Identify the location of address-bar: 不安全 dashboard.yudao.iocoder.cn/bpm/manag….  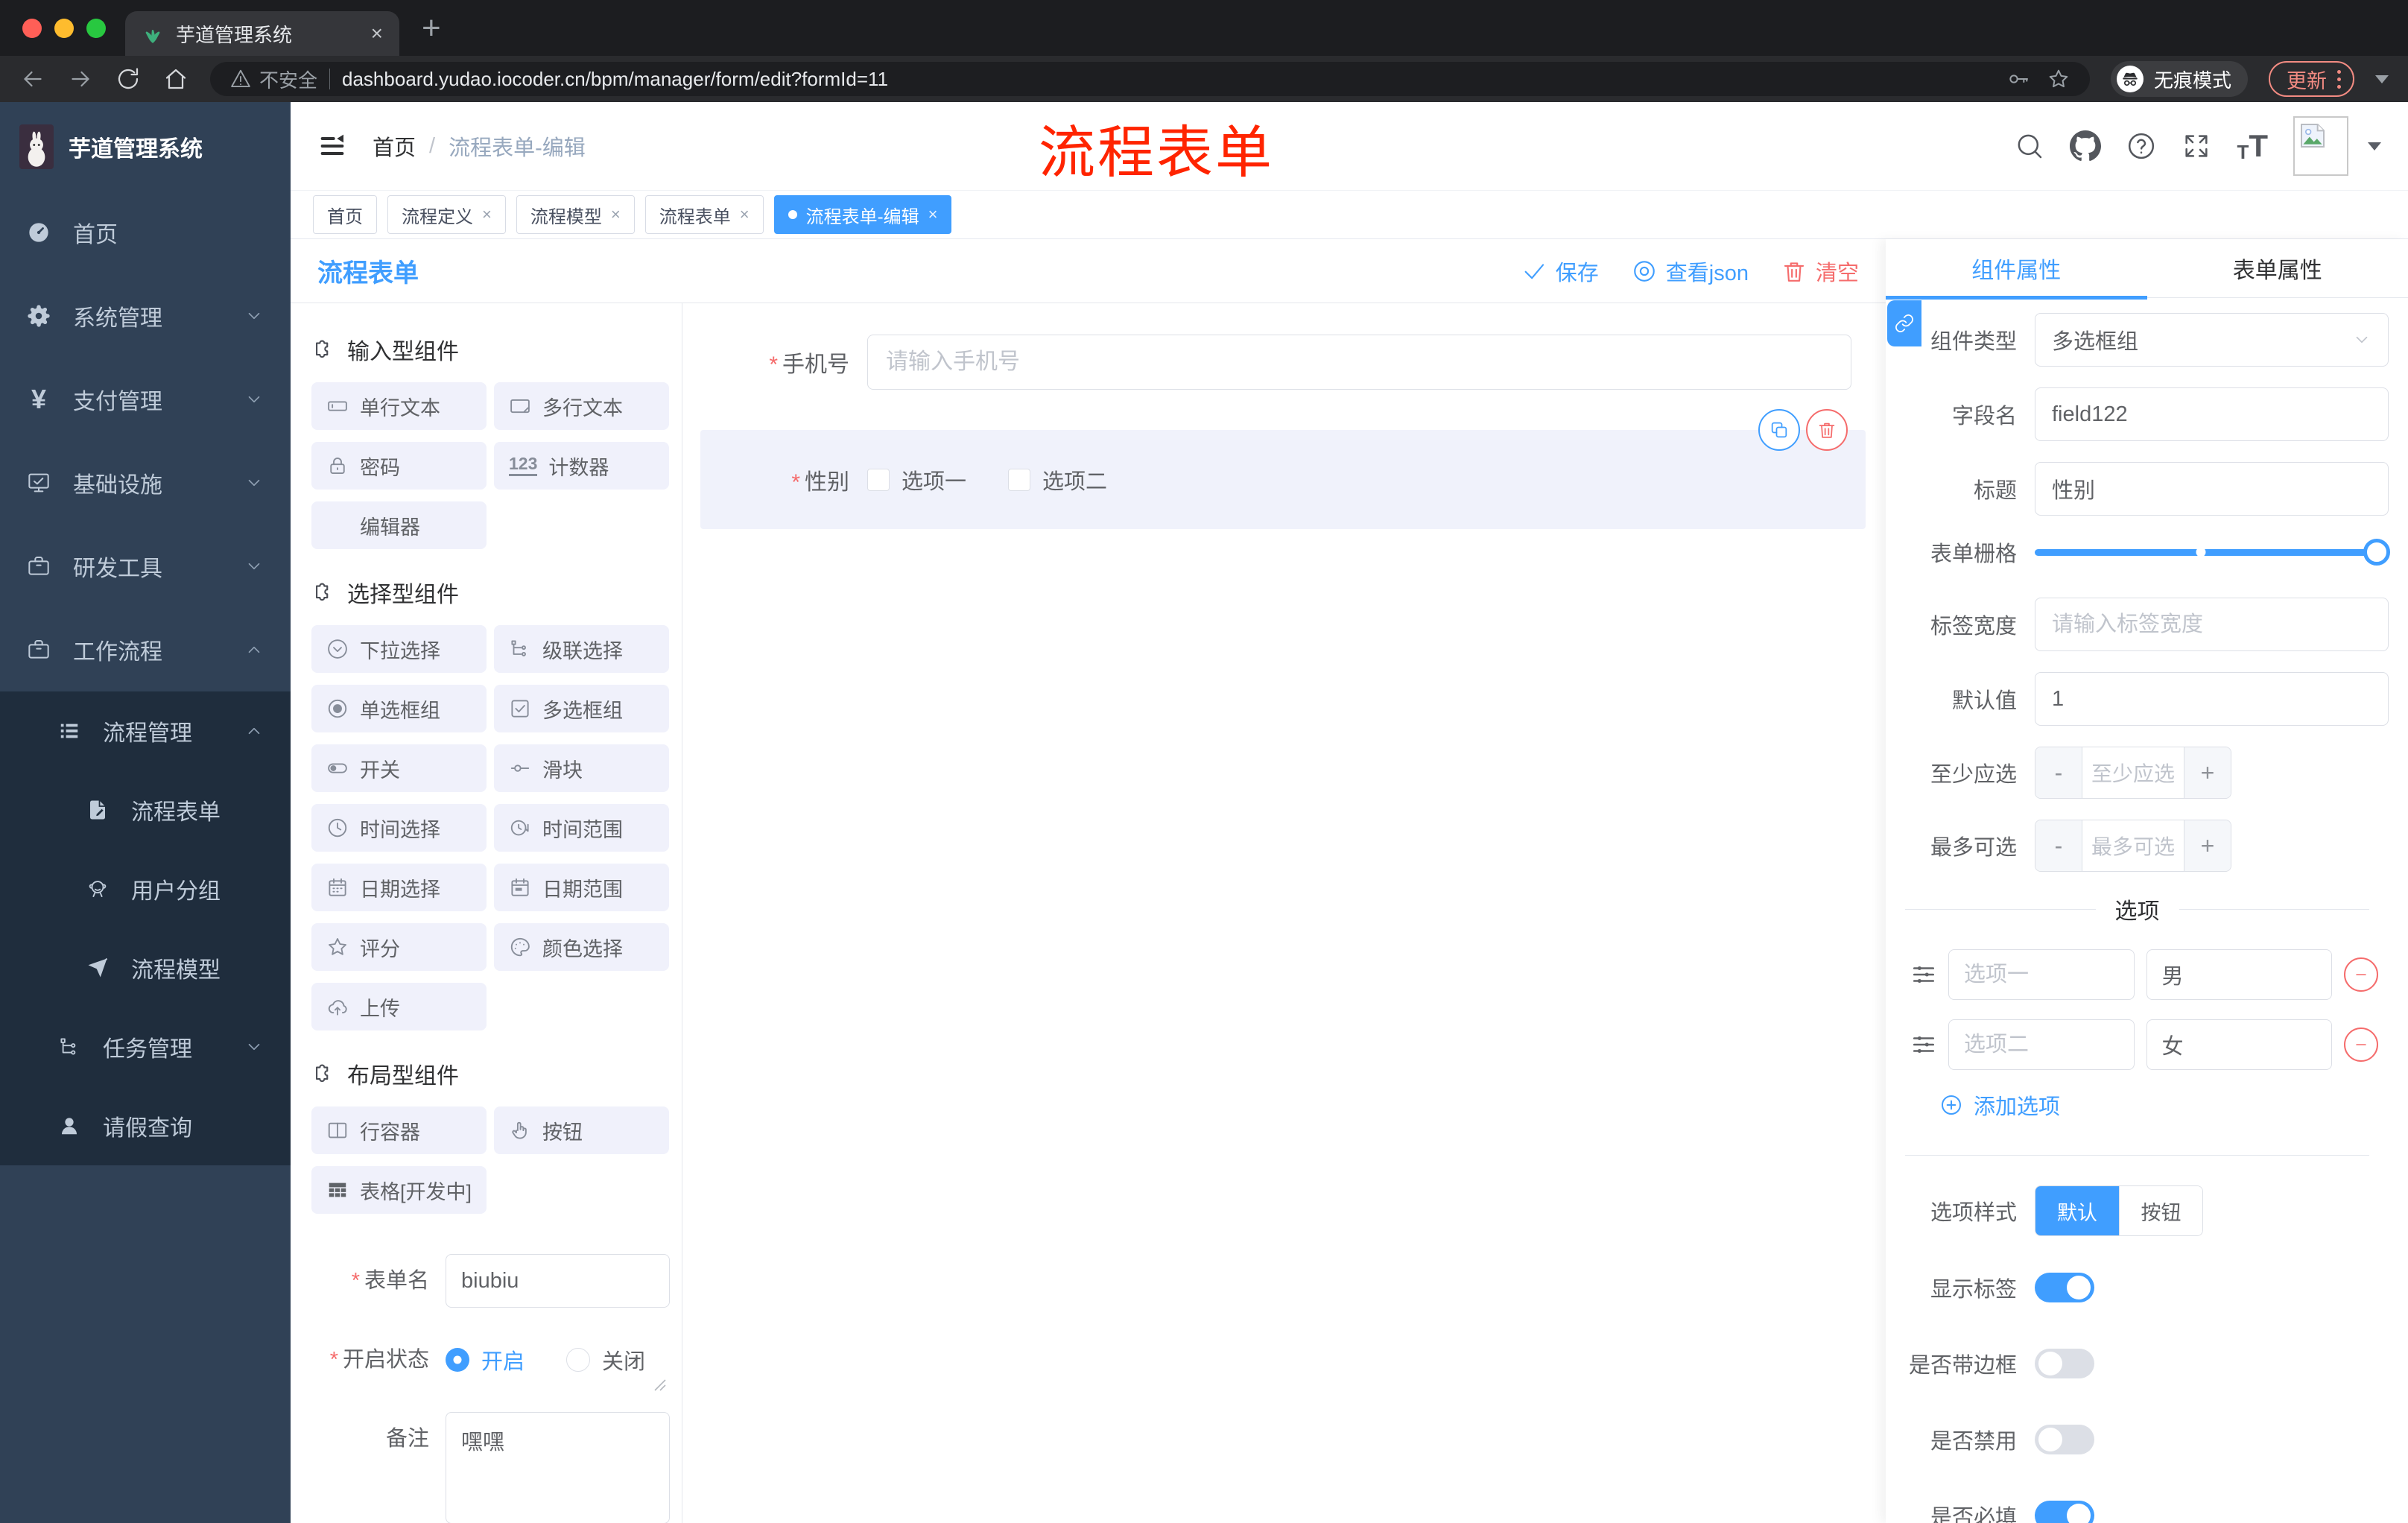
(1150, 79).